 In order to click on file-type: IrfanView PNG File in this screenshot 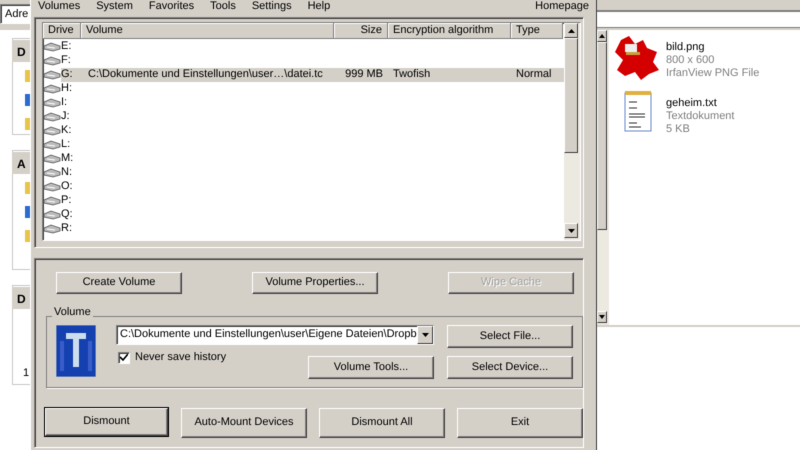, I will do `click(713, 73)`.